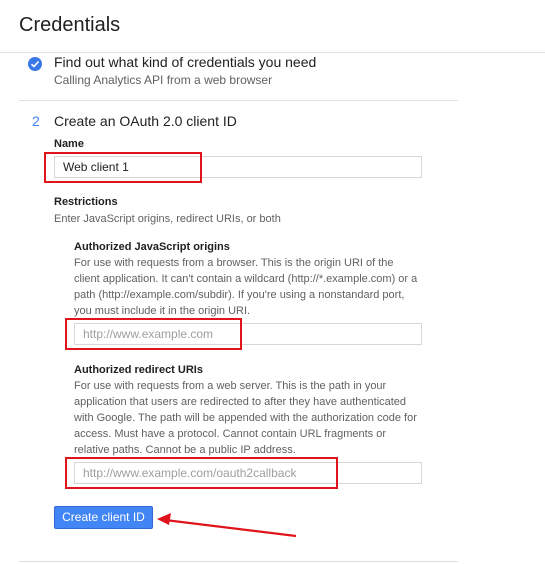 The width and height of the screenshot is (545, 564). I want to click on create-client-id-button: Create client ID, so click(103, 517).